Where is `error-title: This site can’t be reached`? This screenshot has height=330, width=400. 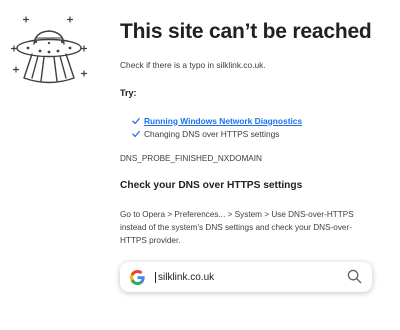
error-title: This site can’t be reached is located at coordinates (246, 31).